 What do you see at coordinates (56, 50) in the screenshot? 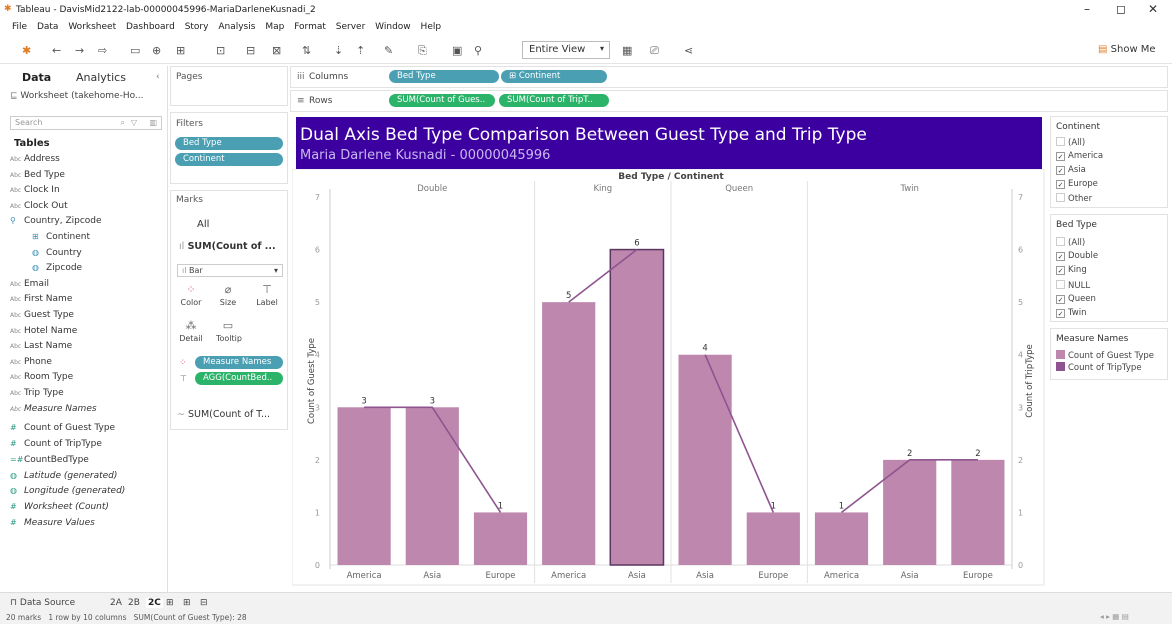
I see `undo-icon: ←` at bounding box center [56, 50].